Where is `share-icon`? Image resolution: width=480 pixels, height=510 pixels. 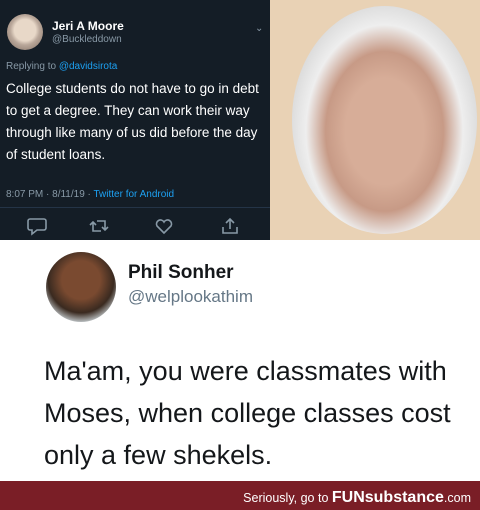 share-icon is located at coordinates (230, 226).